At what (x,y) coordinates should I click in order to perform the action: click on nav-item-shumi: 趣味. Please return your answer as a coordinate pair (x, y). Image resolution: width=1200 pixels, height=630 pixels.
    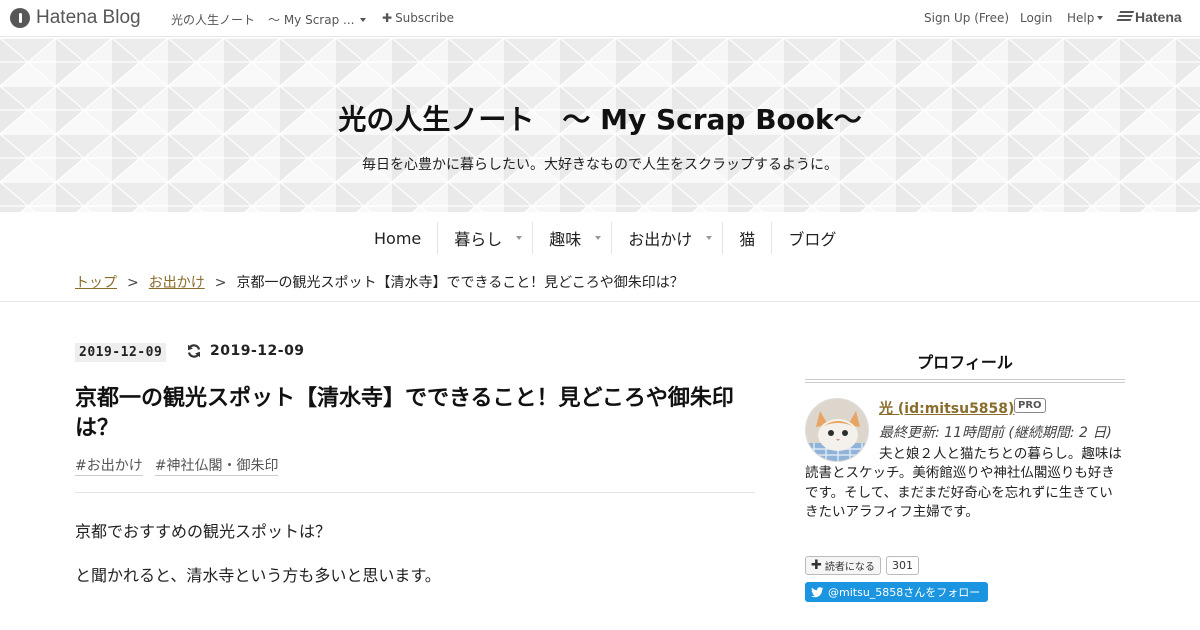
    Looking at the image, I should click on (573, 238).